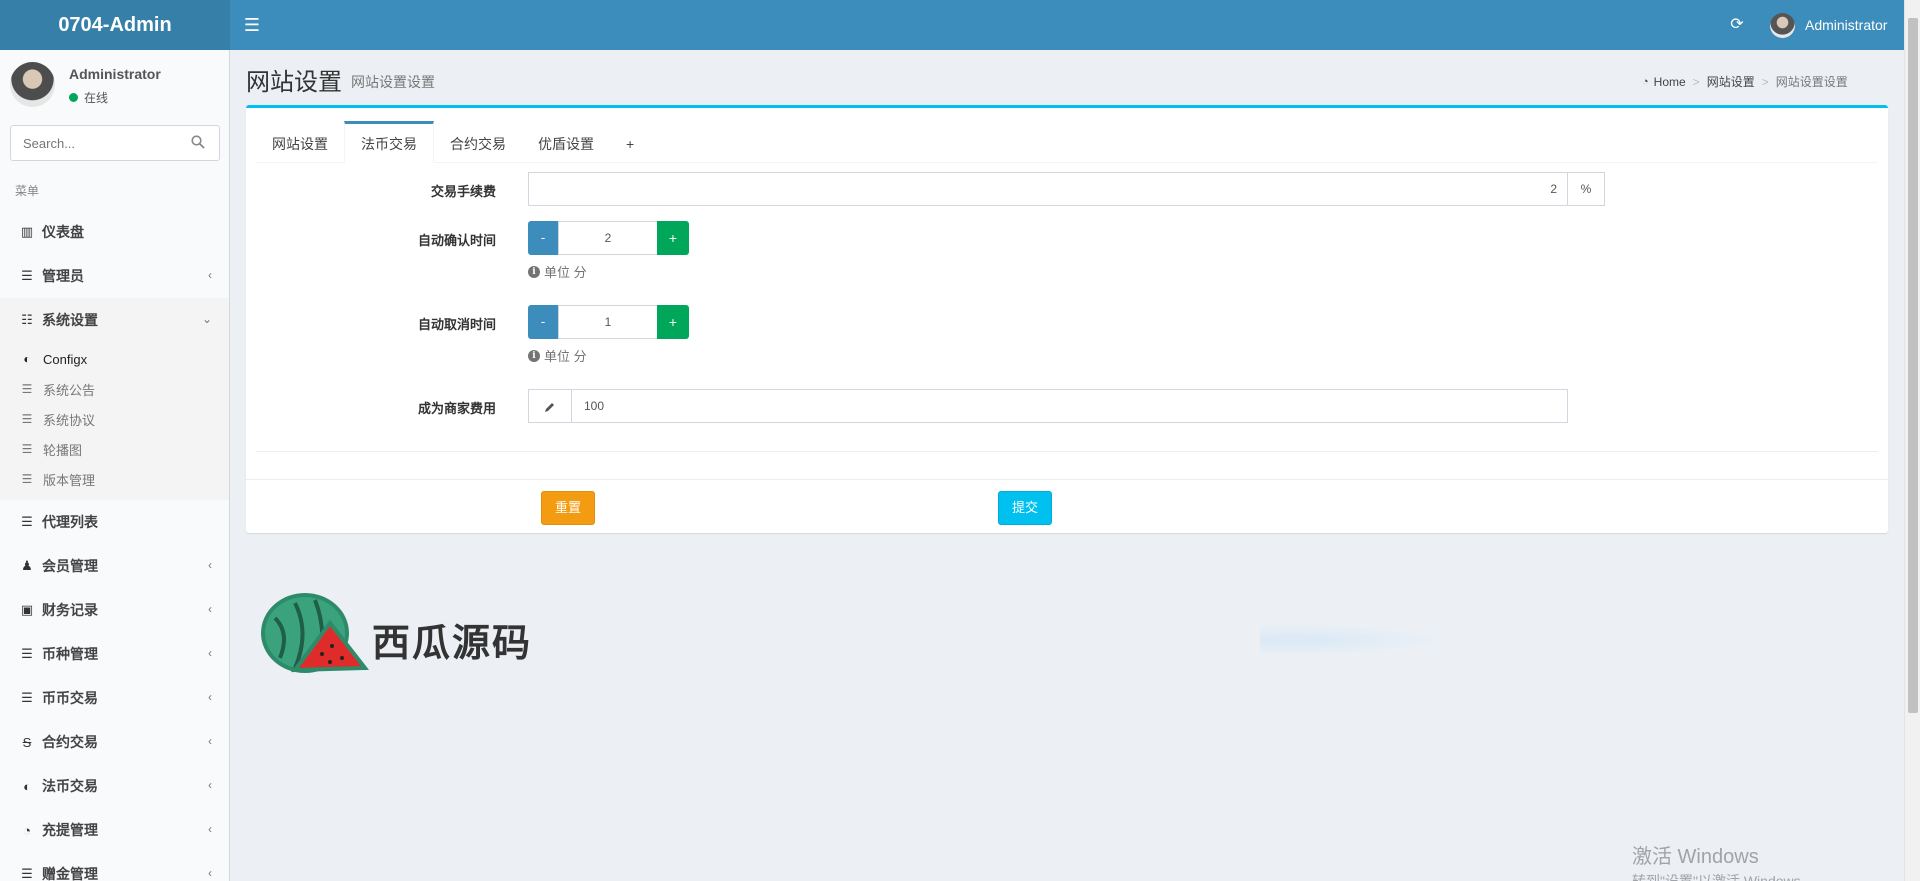  What do you see at coordinates (543, 238) in the screenshot?
I see `auto-confirm-minus-button: -` at bounding box center [543, 238].